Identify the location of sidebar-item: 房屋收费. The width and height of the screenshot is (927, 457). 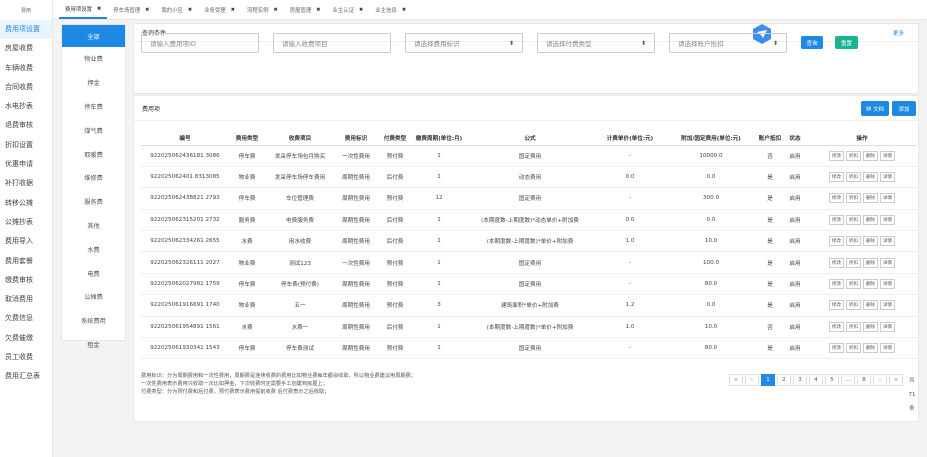
(26, 48).